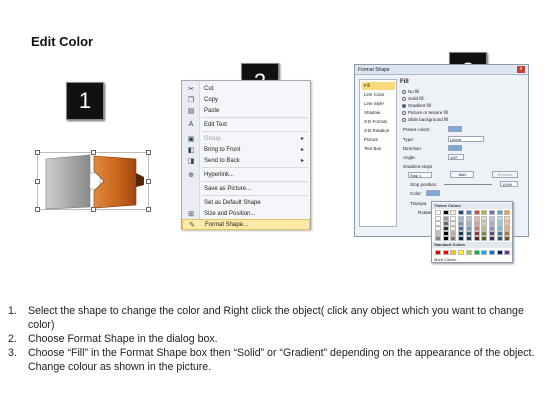  I want to click on send-back-icon: ◨, so click(191, 161).